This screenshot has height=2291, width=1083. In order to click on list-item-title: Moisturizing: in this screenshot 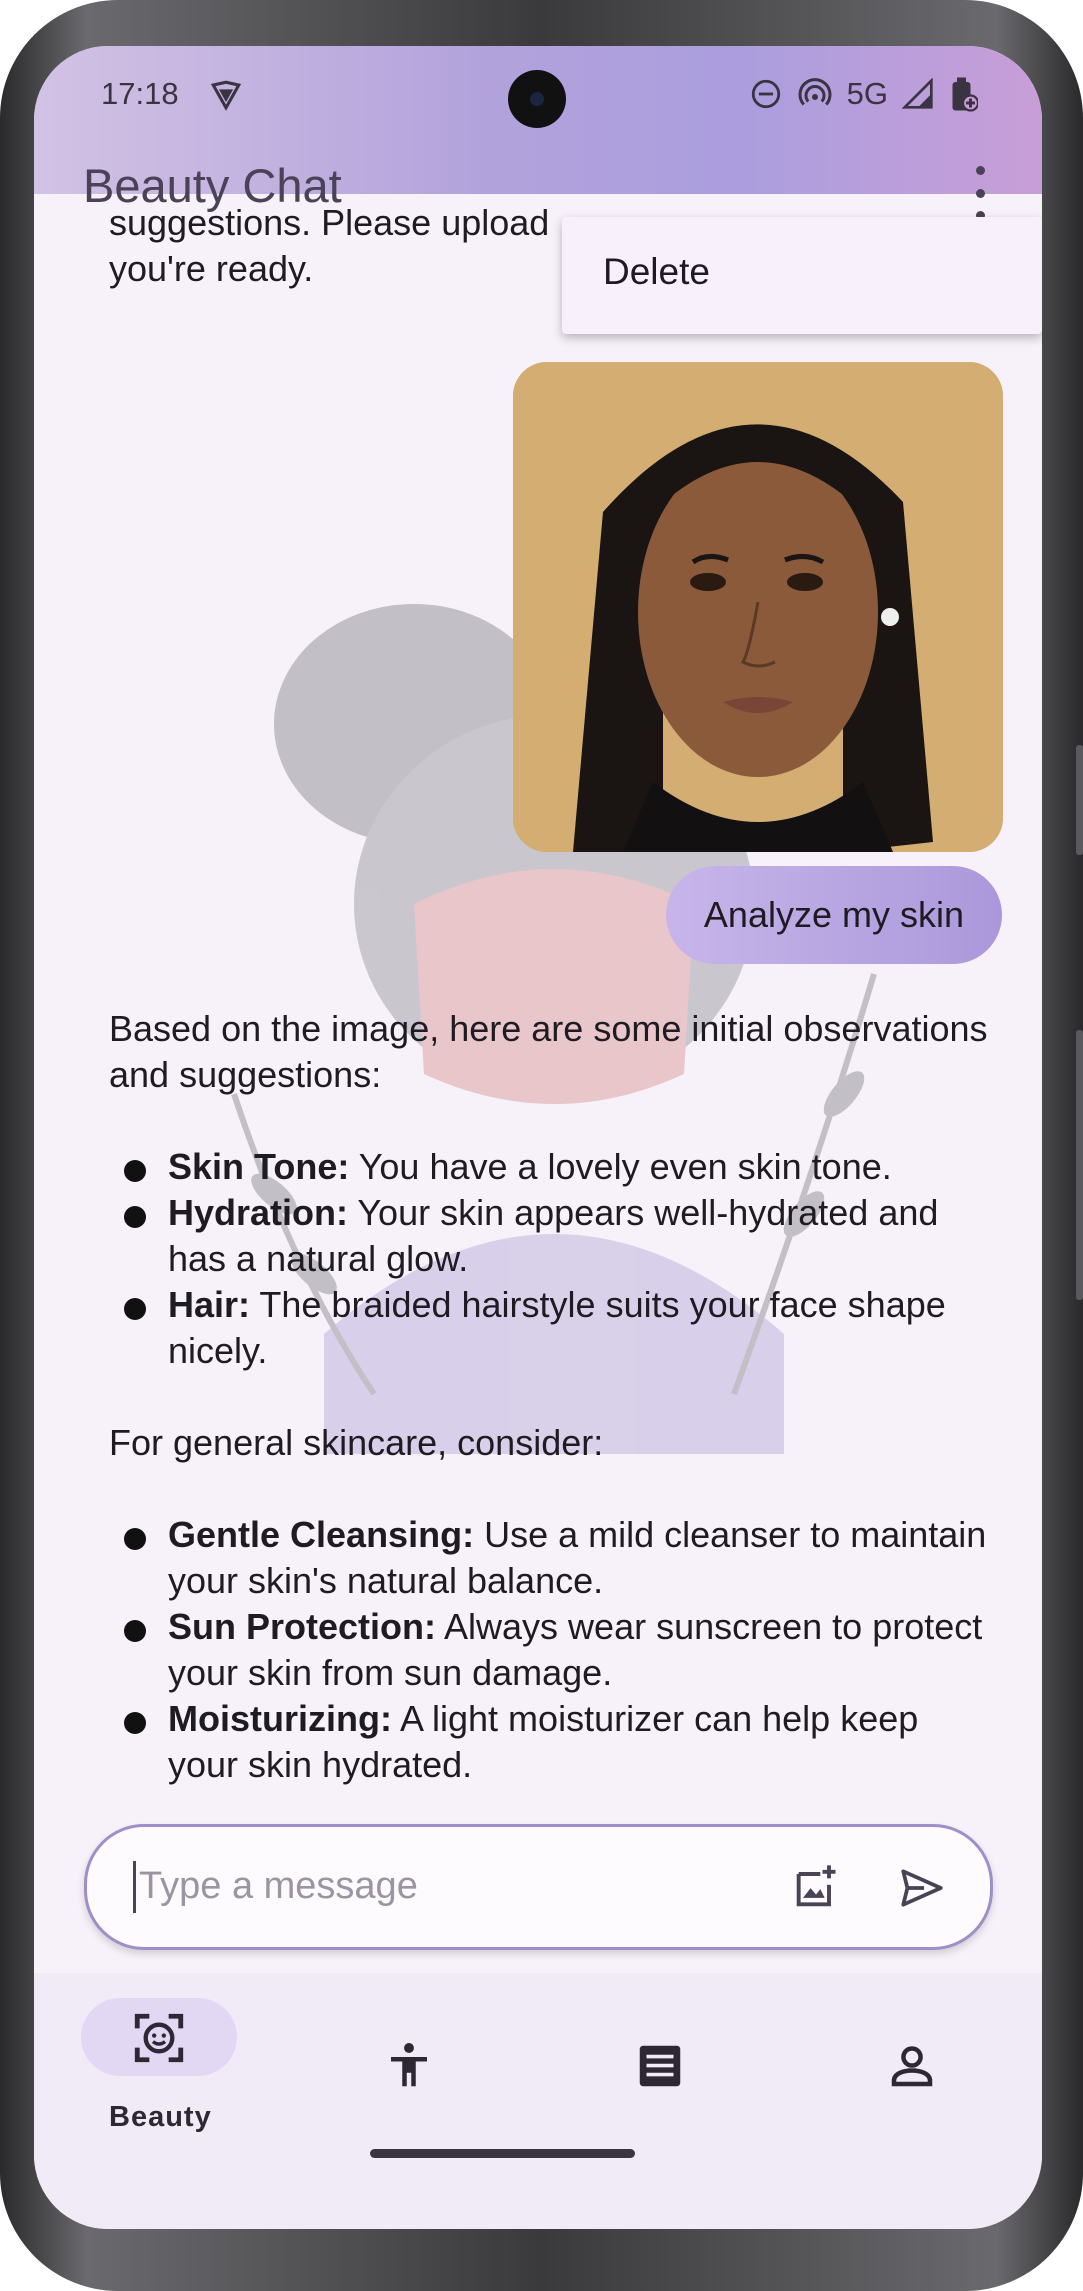, I will do `click(280, 1718)`.